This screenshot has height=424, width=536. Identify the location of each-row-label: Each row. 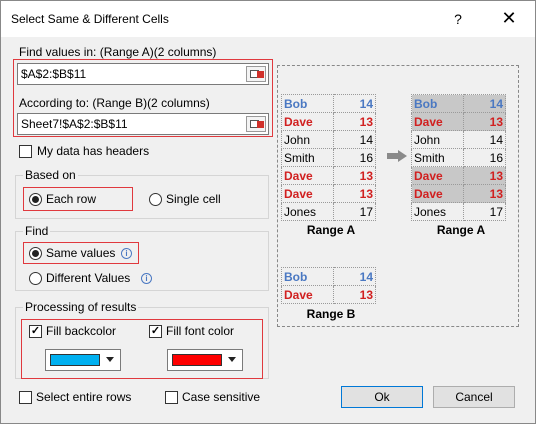
(71, 199).